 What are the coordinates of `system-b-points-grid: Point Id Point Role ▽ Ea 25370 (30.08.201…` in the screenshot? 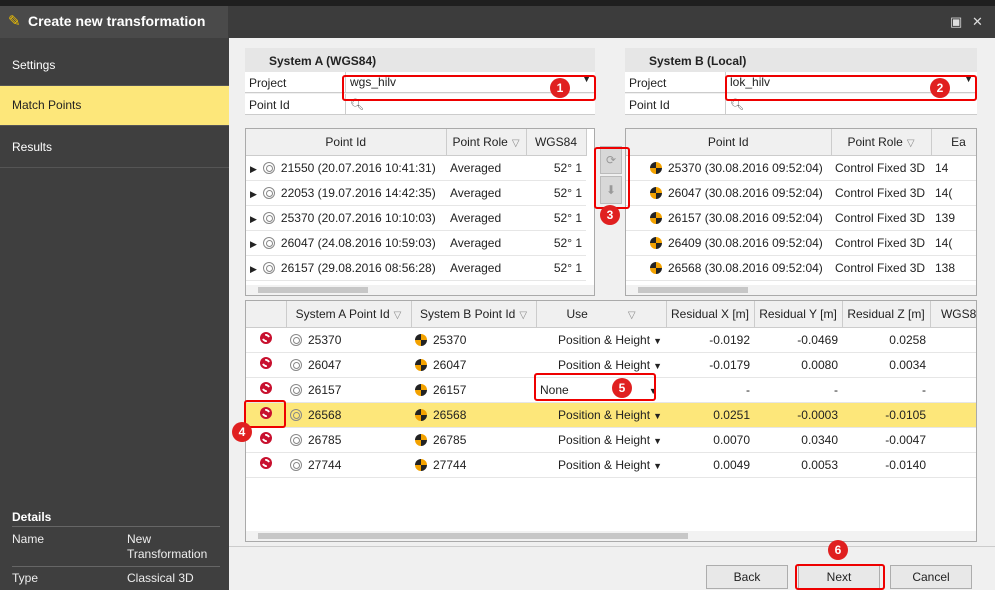 It's located at (801, 212).